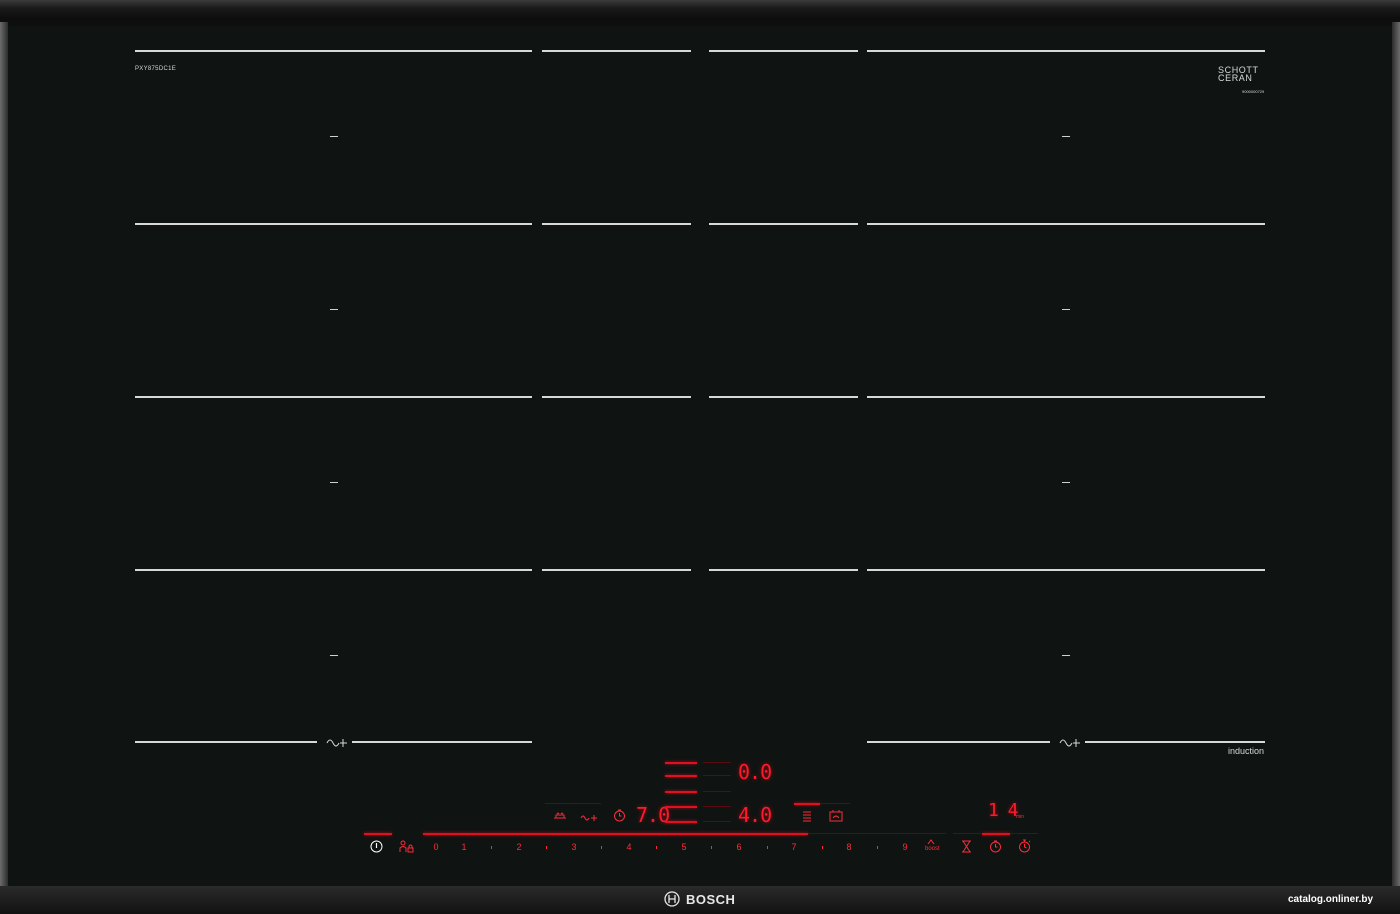  Describe the element at coordinates (755, 815) in the screenshot. I see `center-zone-display: 4.0` at that location.